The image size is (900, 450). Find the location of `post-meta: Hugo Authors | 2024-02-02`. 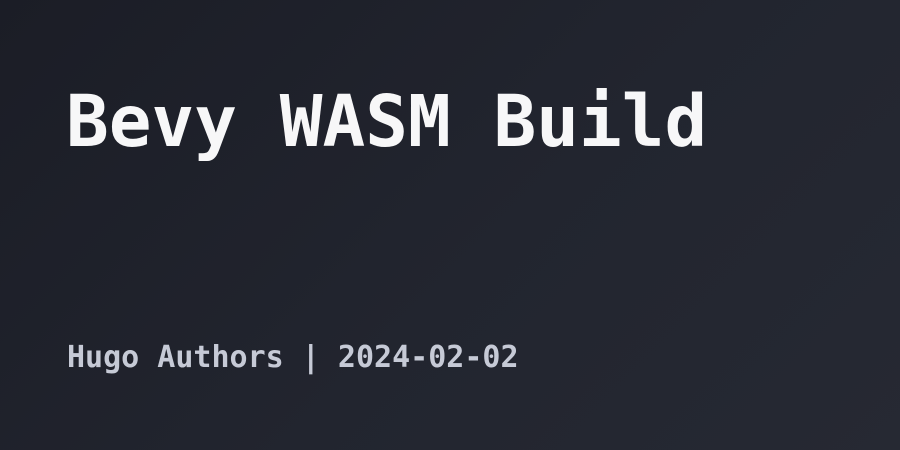

post-meta: Hugo Authors | 2024-02-02 is located at coordinates (293, 357).